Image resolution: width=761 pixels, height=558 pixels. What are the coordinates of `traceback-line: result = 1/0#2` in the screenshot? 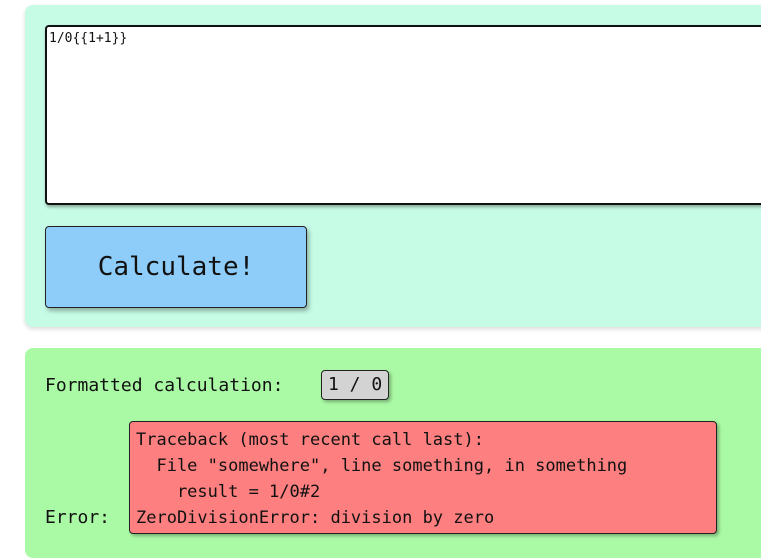 It's located at (228, 492).